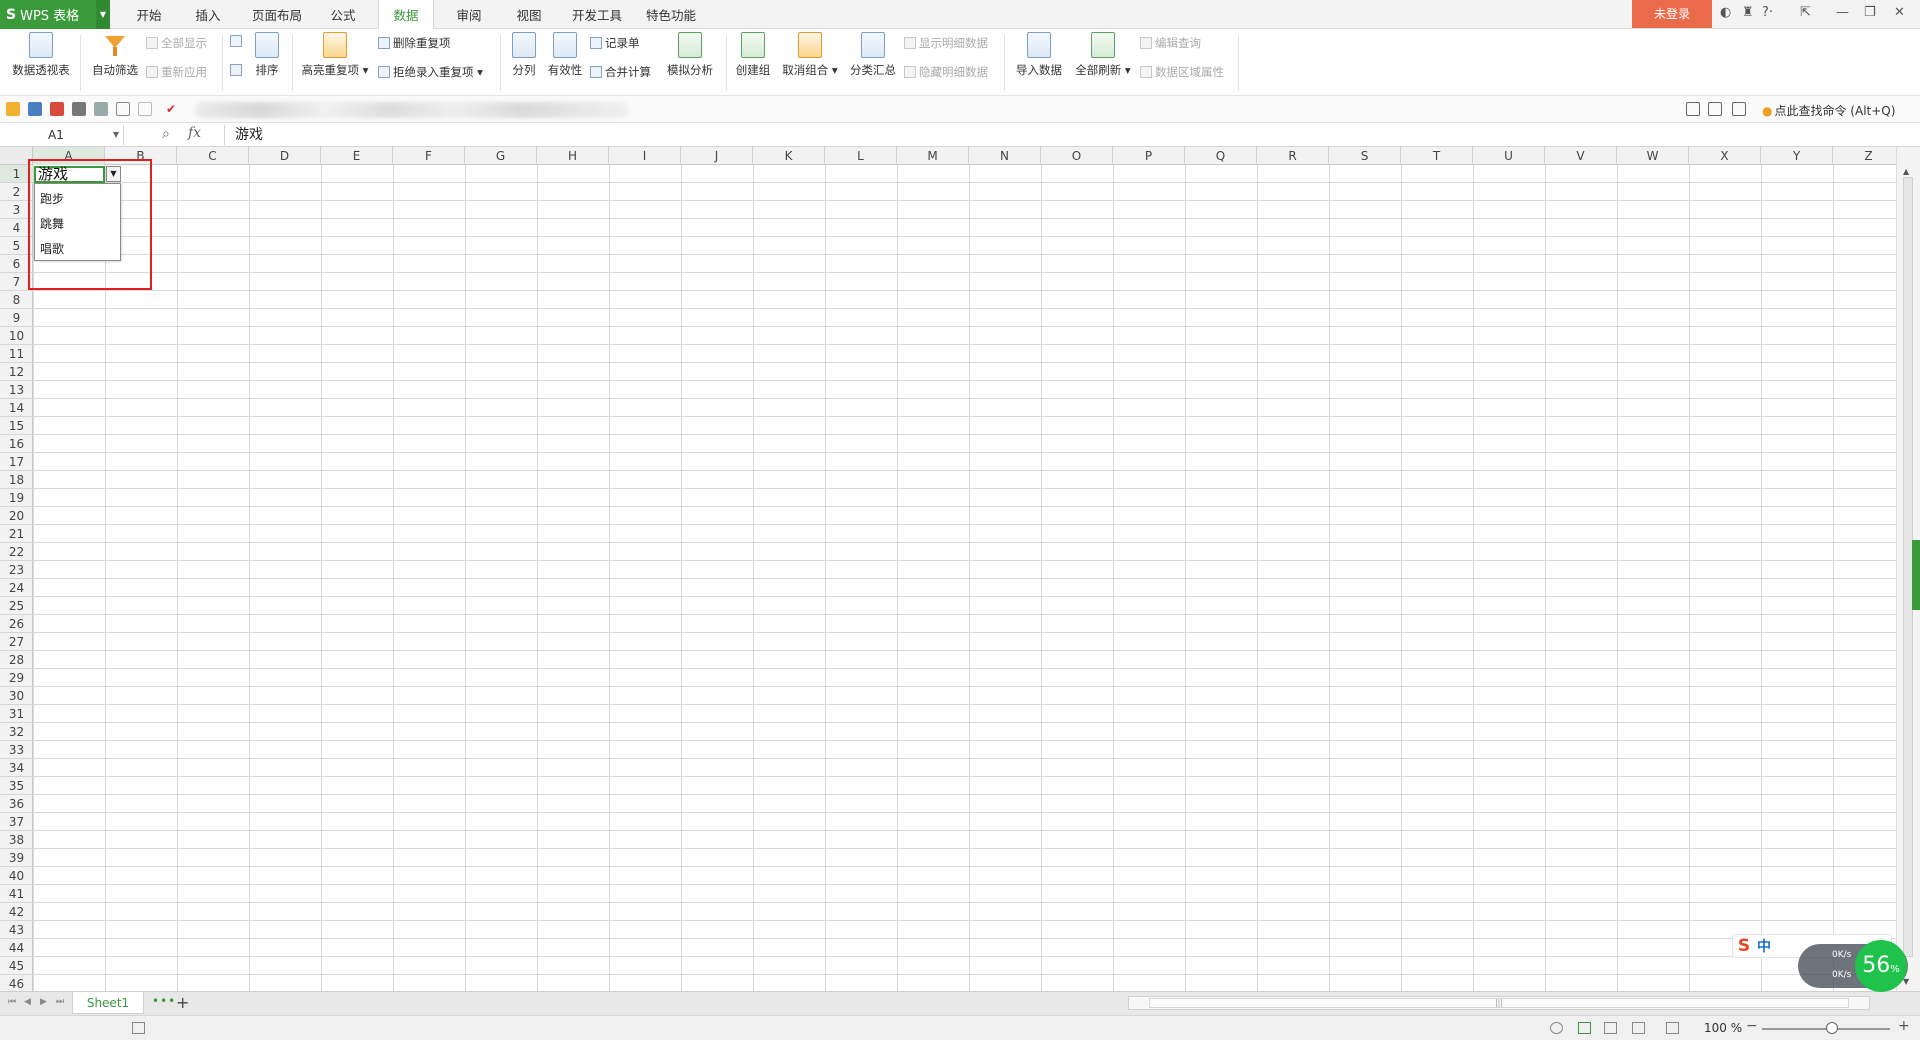 Image resolution: width=1920 pixels, height=1040 pixels. Describe the element at coordinates (335, 55) in the screenshot. I see `highlight-duplicates-button: 高亮重复项 ▾` at that location.